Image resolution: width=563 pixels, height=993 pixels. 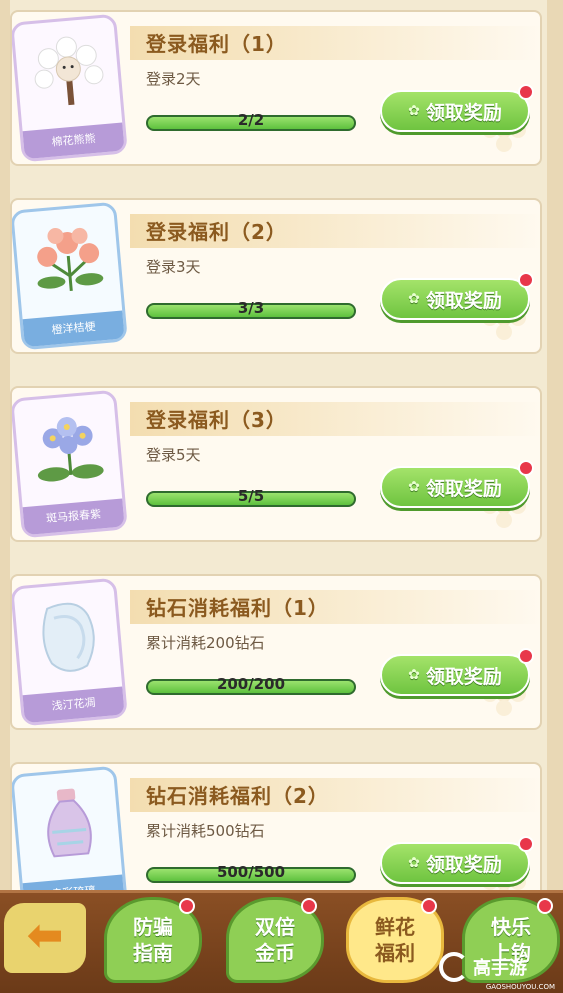 What do you see at coordinates (454, 967) in the screenshot?
I see `g-logo-icon` at bounding box center [454, 967].